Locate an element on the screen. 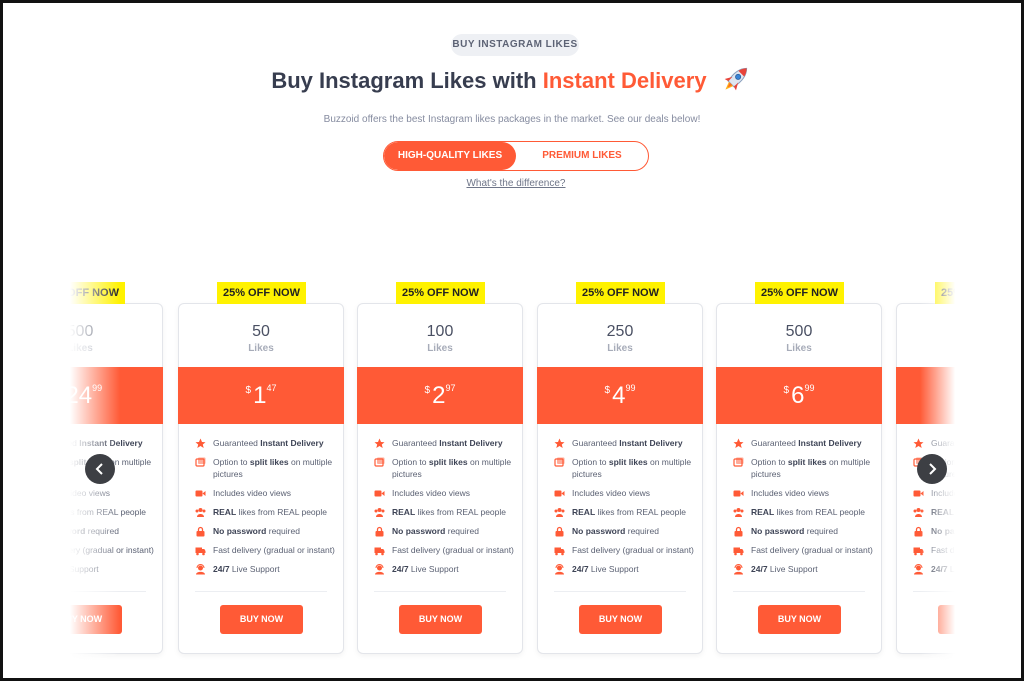 The image size is (1024, 681). package-quantity: 250 is located at coordinates (620, 331).